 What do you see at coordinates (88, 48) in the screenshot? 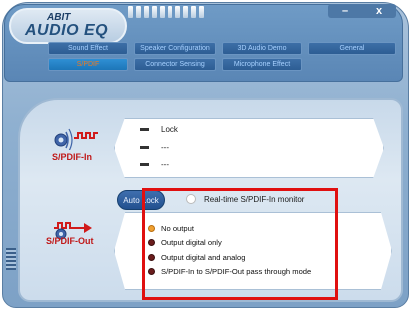
I see `tab-sound-effect: Sound Effect` at bounding box center [88, 48].